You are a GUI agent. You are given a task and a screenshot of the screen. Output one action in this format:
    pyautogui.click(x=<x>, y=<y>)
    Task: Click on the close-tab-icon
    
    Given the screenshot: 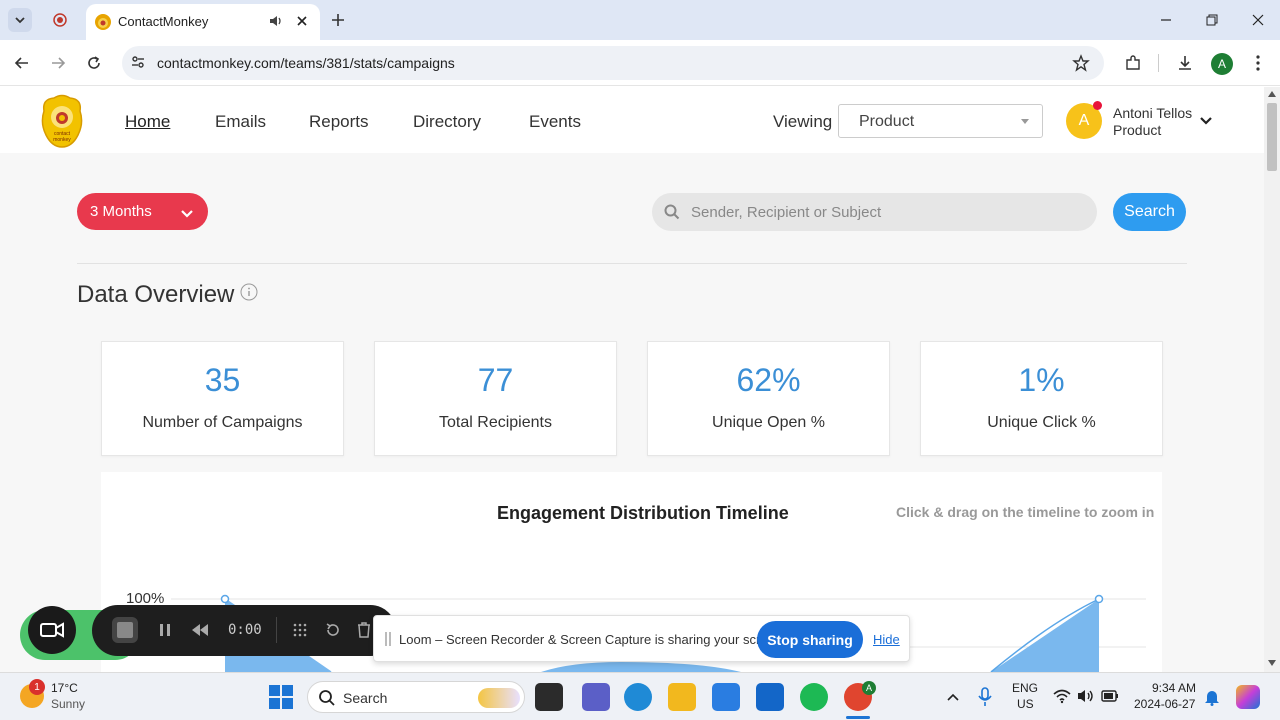 What is the action you would take?
    pyautogui.click(x=303, y=22)
    